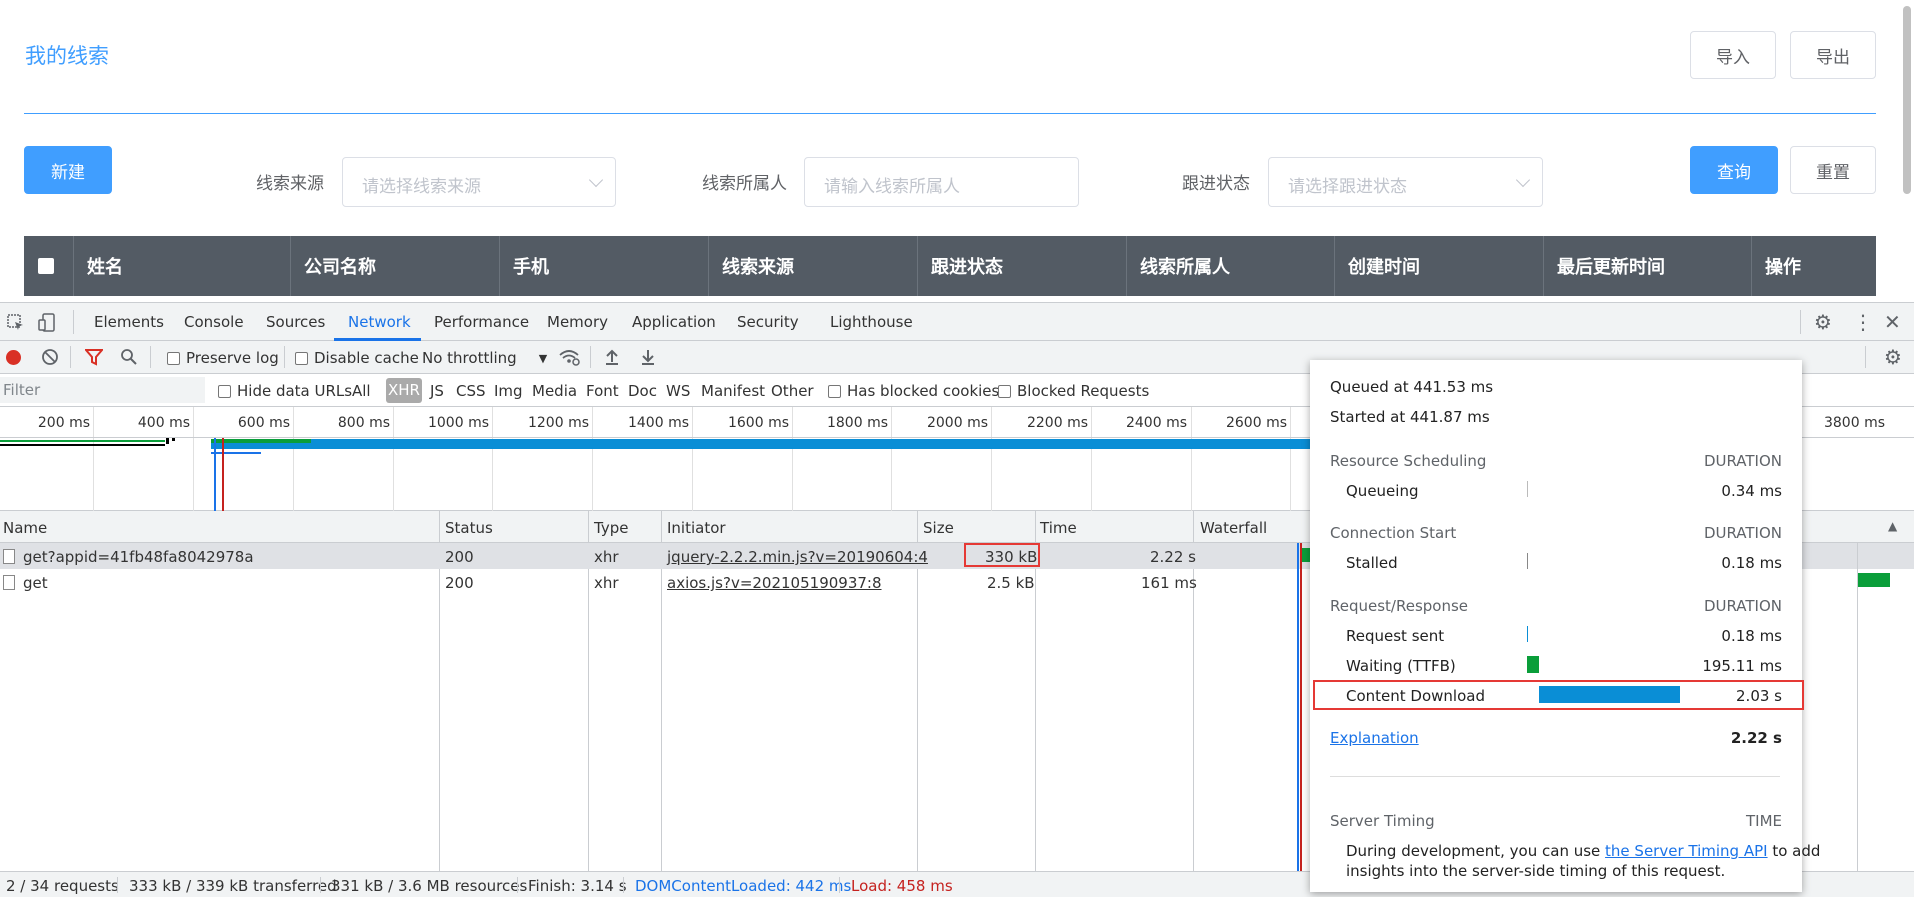 The image size is (1914, 897). Describe the element at coordinates (1558, 695) in the screenshot. I see `content-download-highlight-box` at that location.